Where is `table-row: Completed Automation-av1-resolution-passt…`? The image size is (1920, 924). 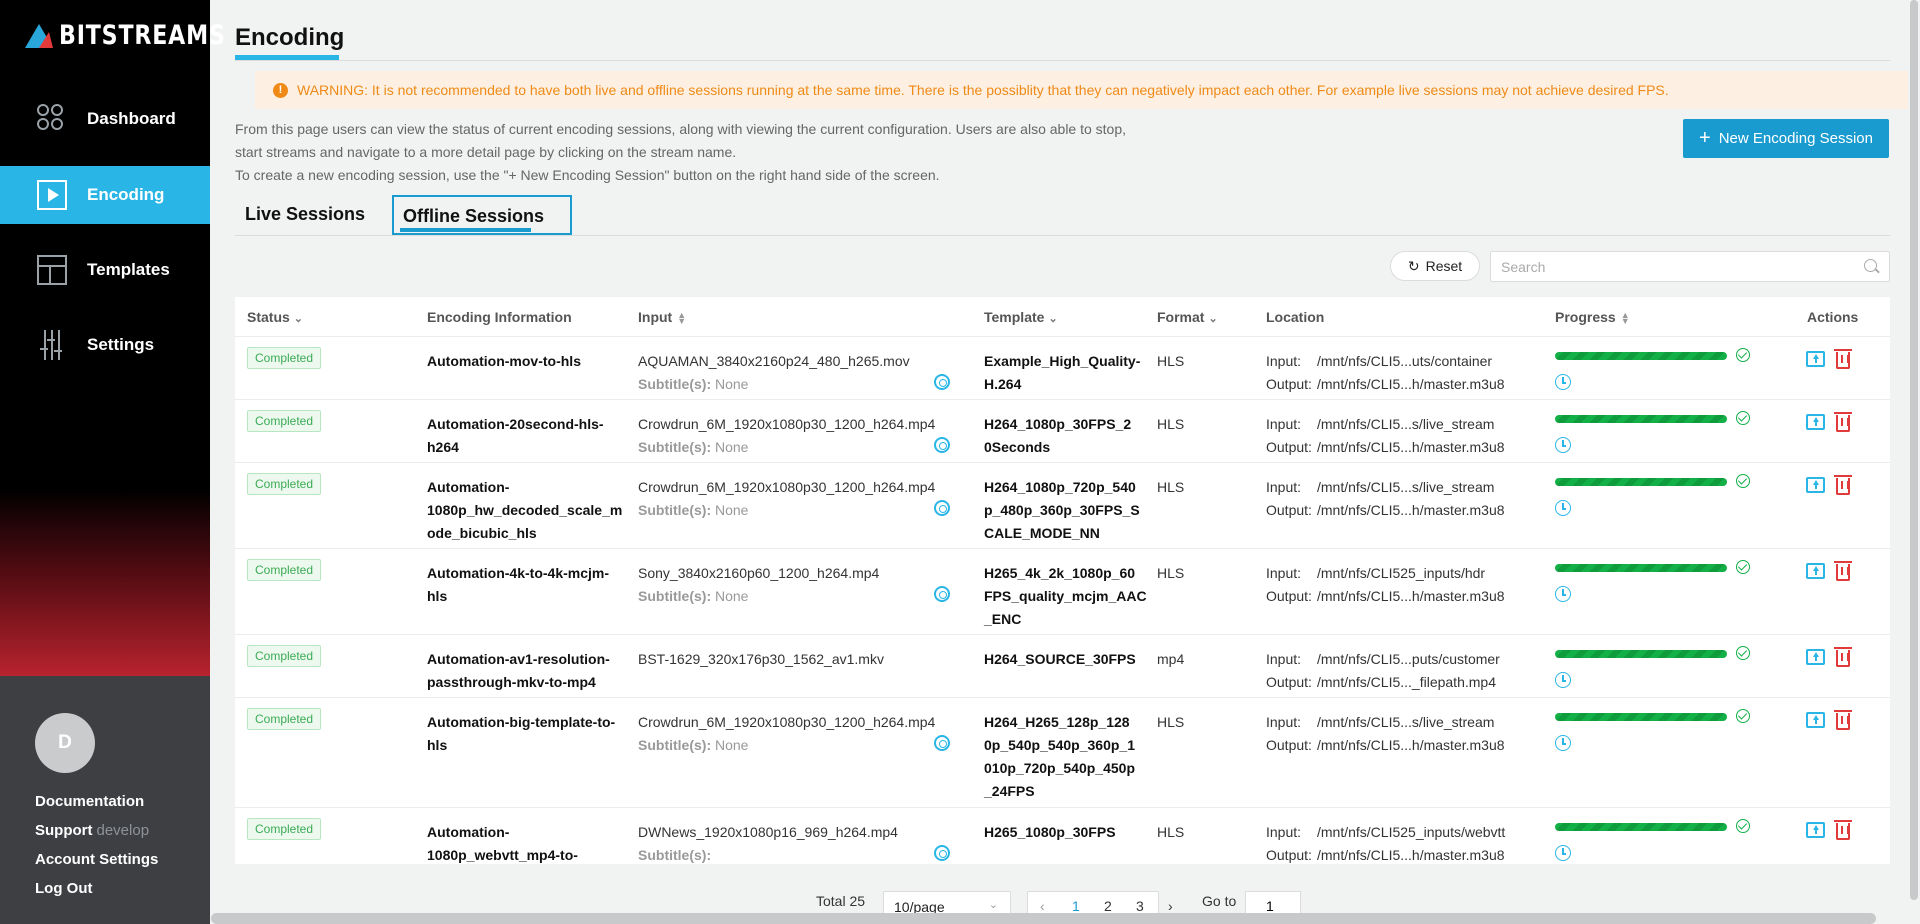 table-row: Completed Automation-av1-resolution-passt… is located at coordinates (1062, 666).